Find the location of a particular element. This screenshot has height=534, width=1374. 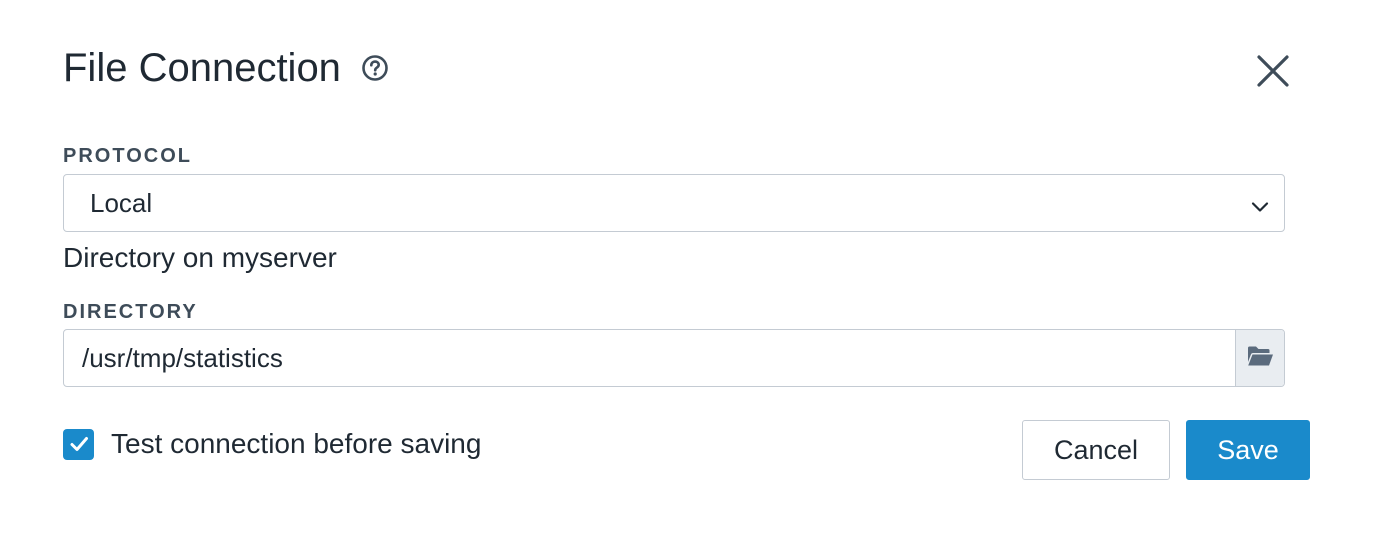

test-connection-checkbox is located at coordinates (78, 444).